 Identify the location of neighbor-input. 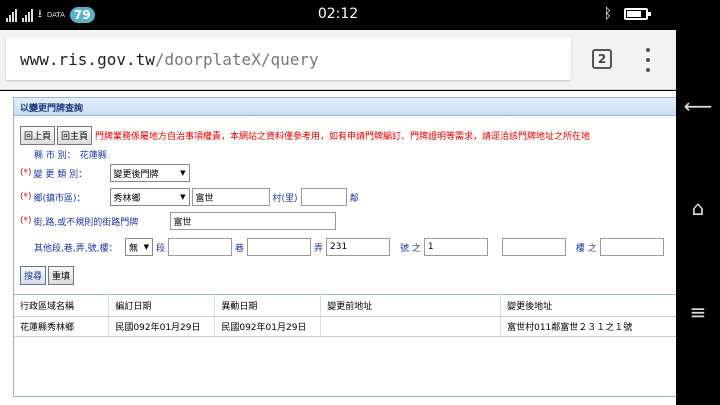
(323, 197).